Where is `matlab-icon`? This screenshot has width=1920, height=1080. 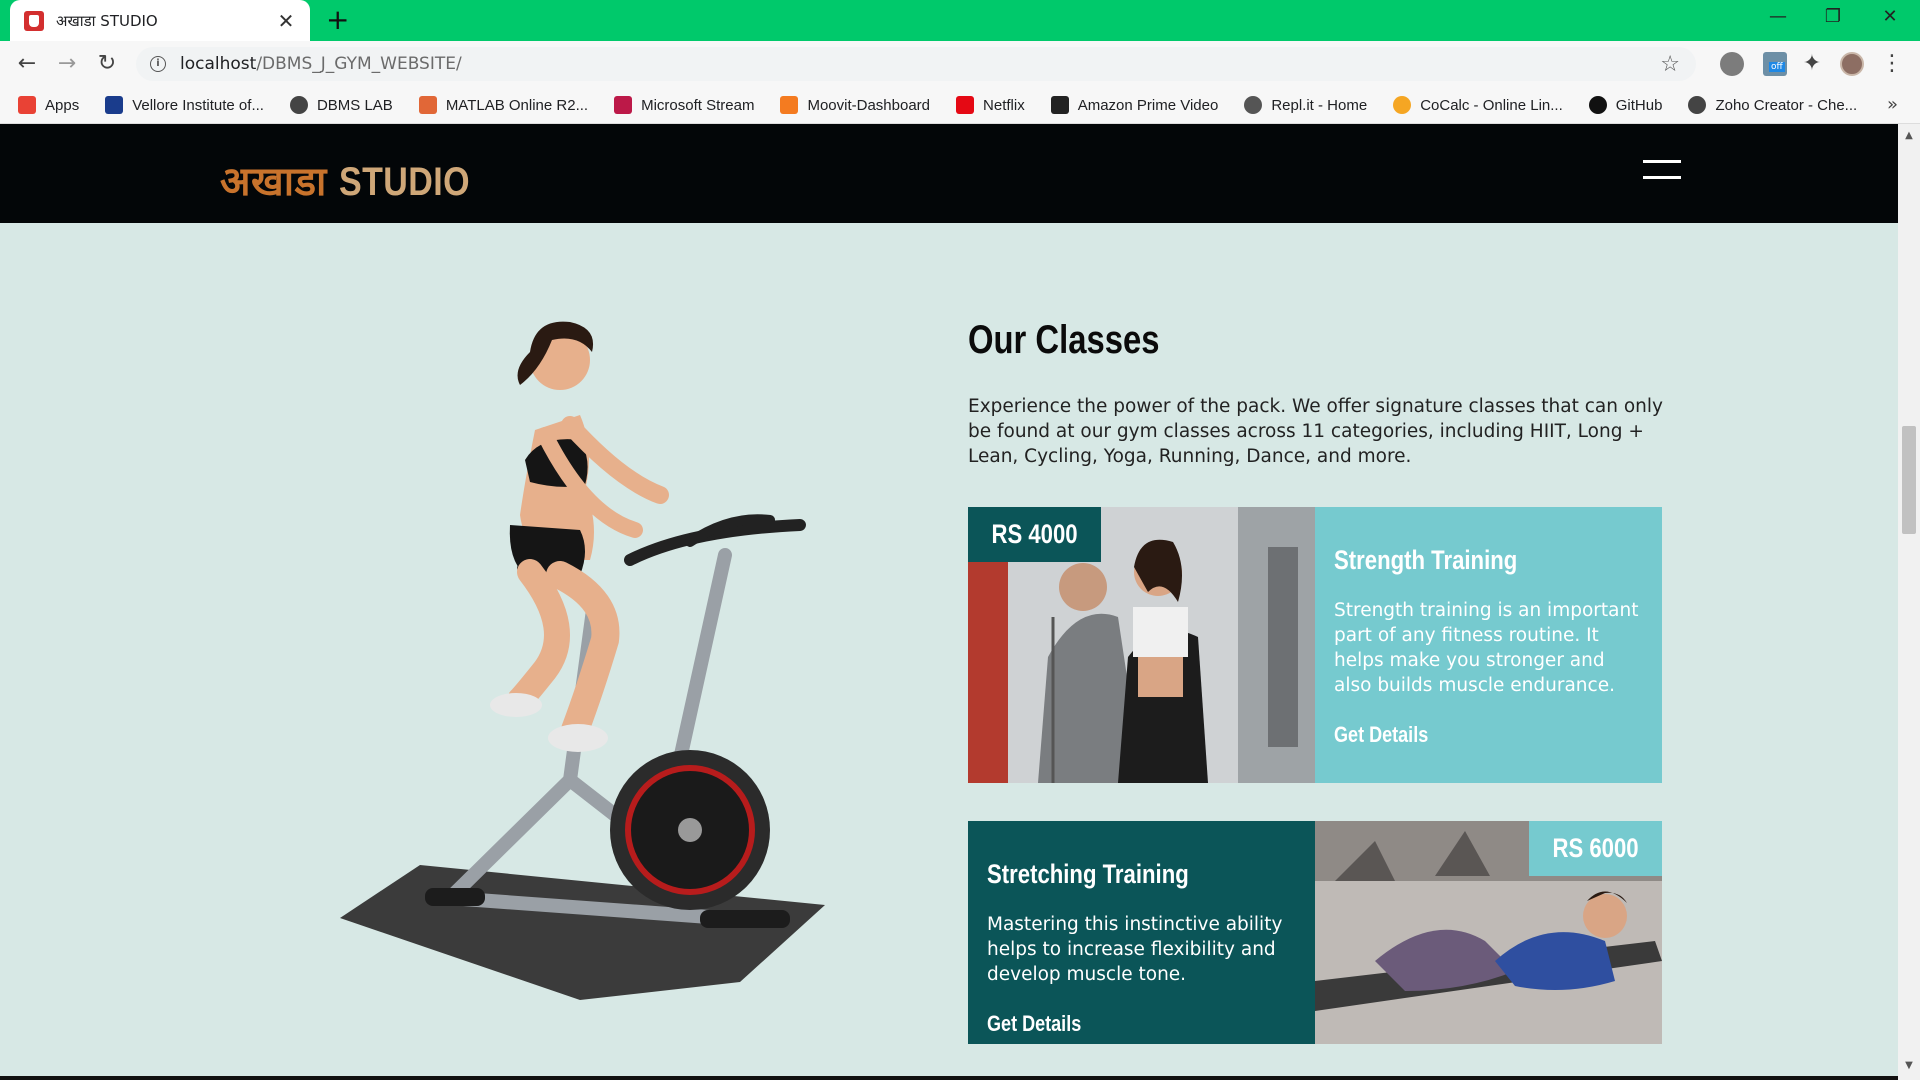
matlab-icon is located at coordinates (427, 105).